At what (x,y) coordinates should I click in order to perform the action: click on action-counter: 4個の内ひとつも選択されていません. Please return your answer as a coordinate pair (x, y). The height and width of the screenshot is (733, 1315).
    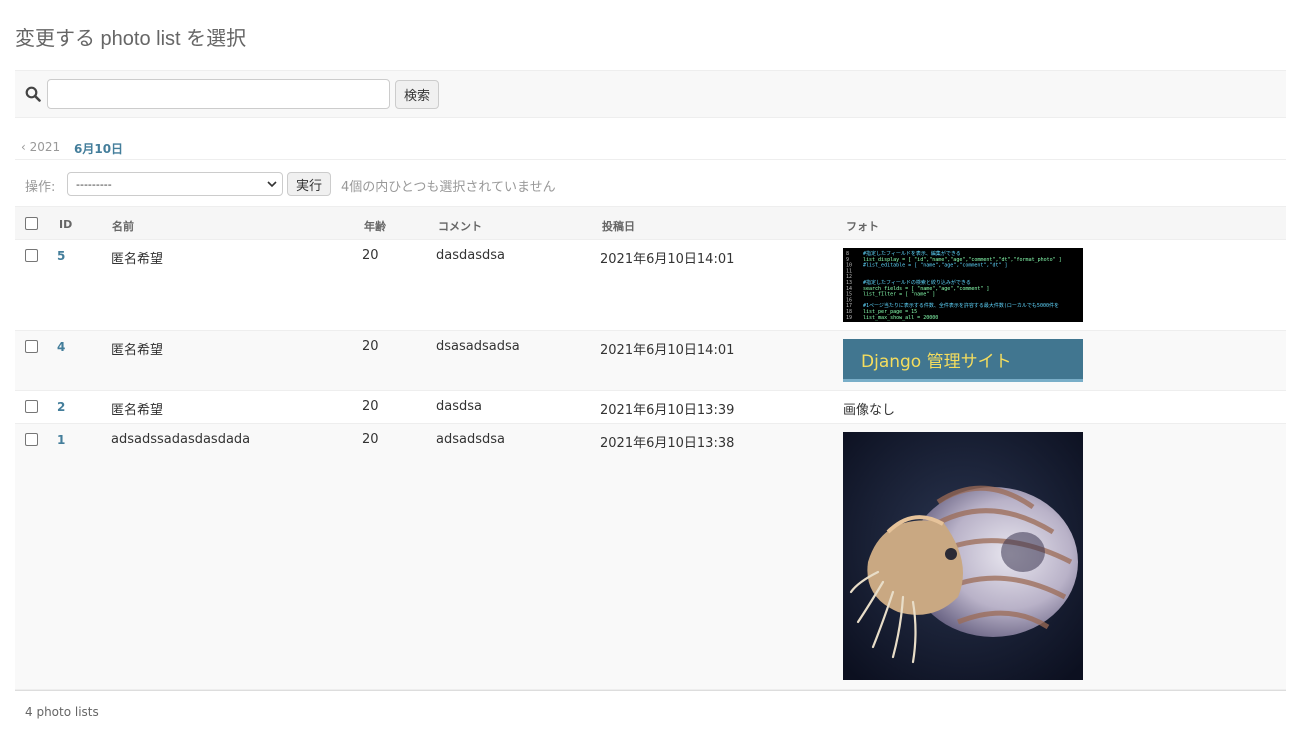
    Looking at the image, I should click on (448, 187).